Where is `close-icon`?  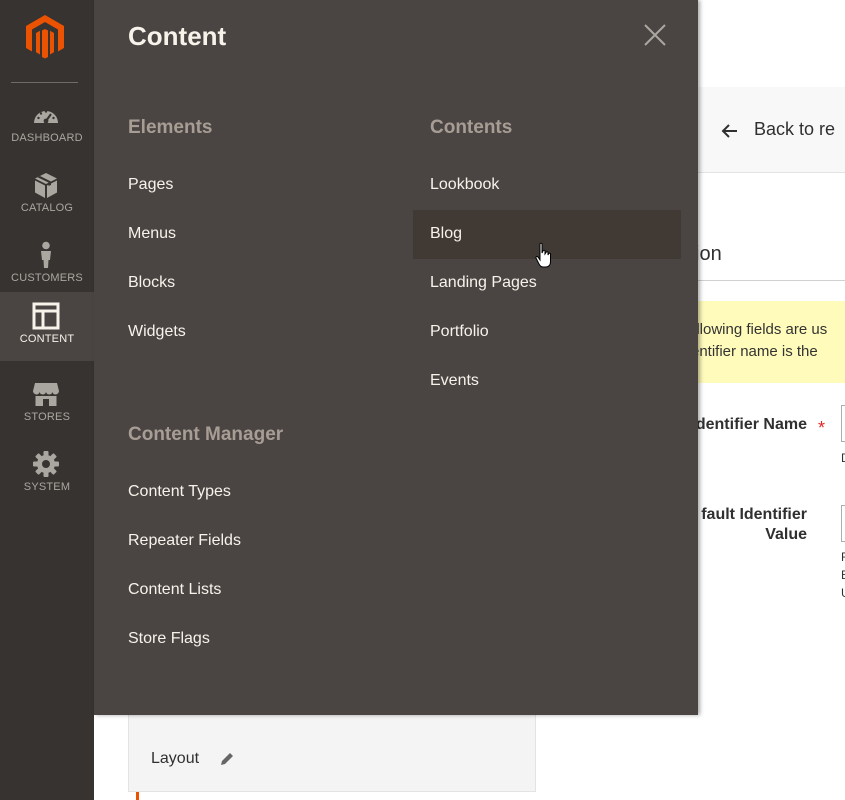
close-icon is located at coordinates (655, 35).